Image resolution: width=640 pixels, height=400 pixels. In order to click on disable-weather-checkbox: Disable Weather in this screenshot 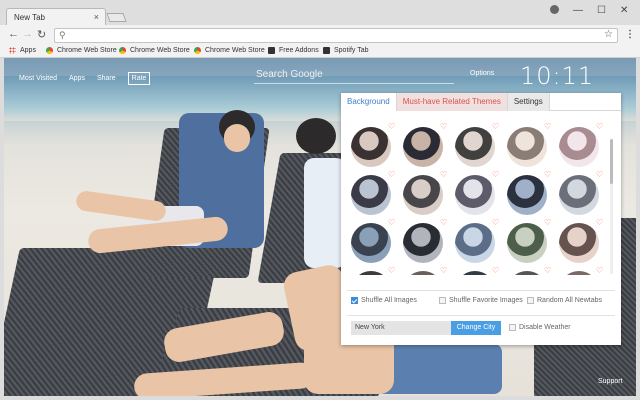, I will do `click(540, 327)`.